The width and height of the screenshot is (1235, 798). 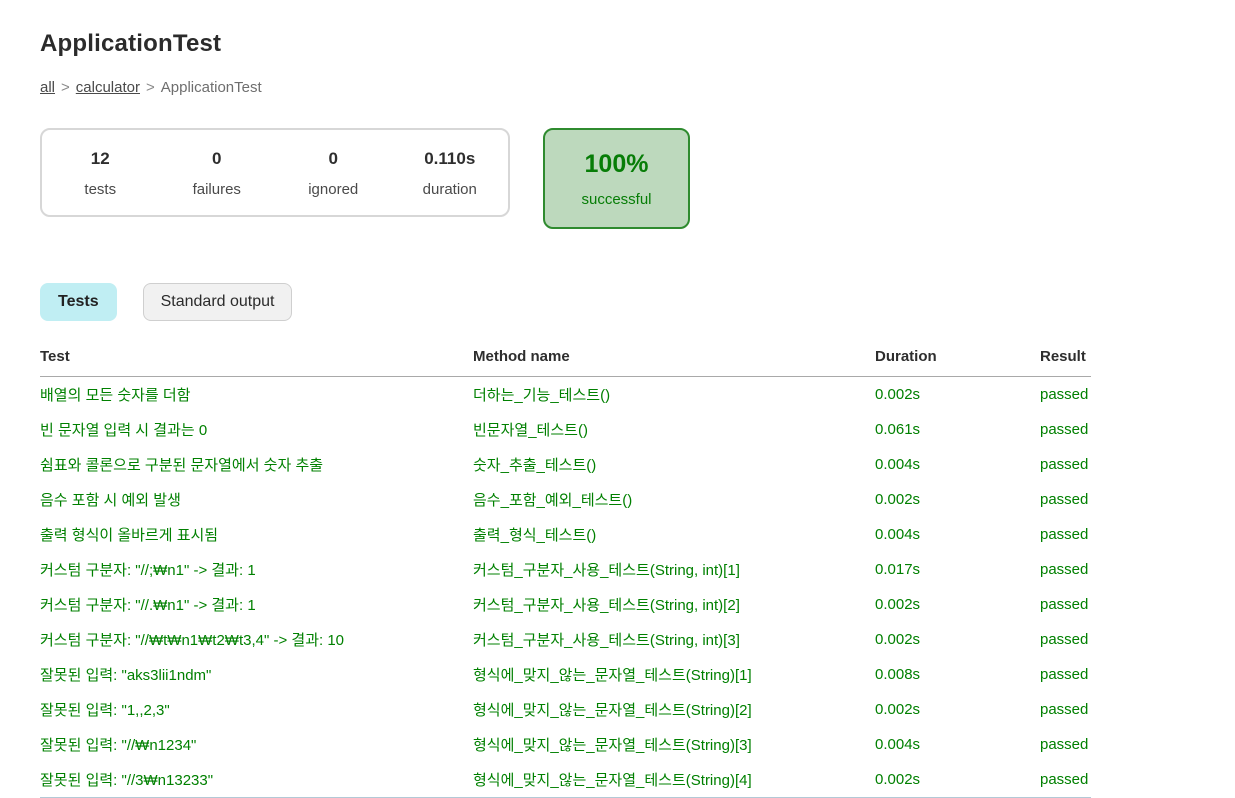 I want to click on table-row: 배열의 모든 숫자를 더함 더하는_기능_테스트() 0.002s passed, so click(x=565, y=395).